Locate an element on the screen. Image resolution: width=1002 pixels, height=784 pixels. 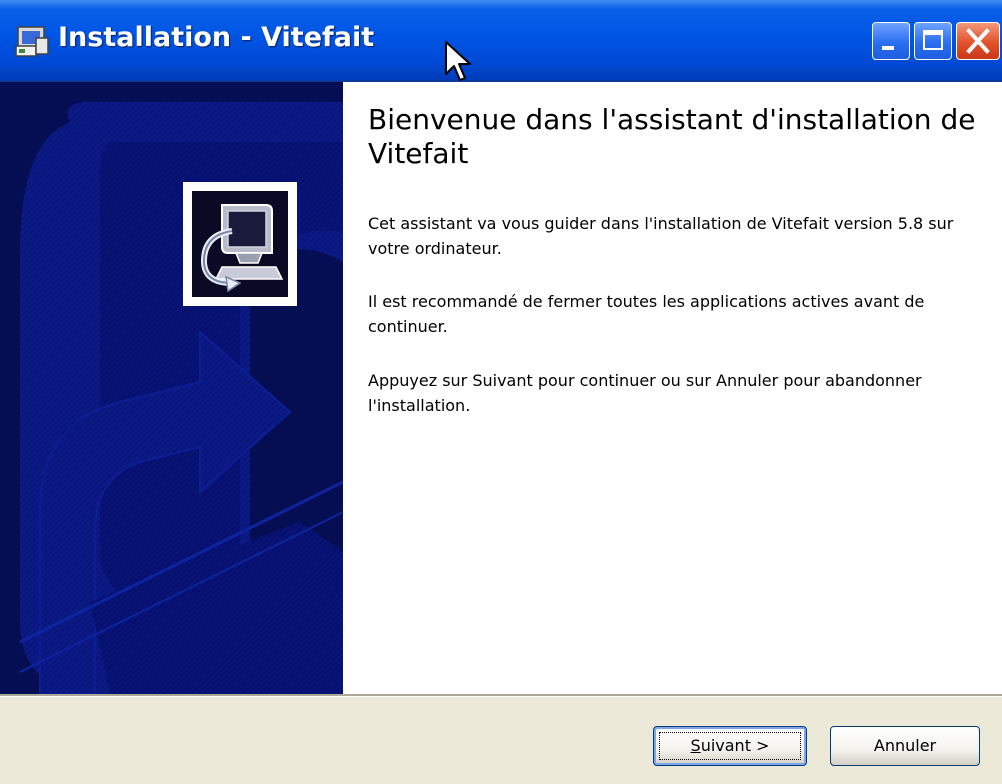
minimize-button is located at coordinates (891, 41).